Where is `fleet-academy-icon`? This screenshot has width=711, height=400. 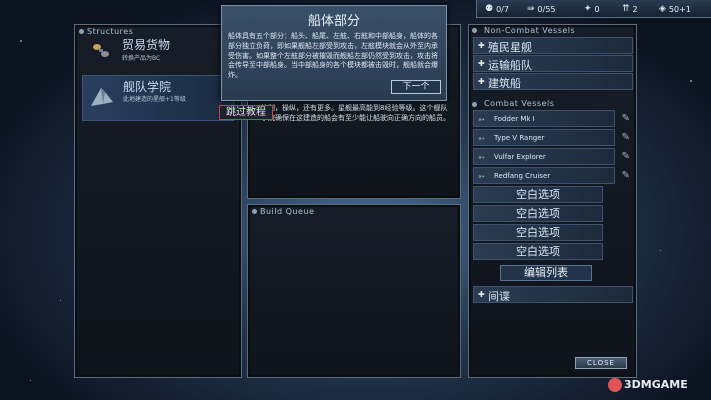 fleet-academy-icon is located at coordinates (102, 97).